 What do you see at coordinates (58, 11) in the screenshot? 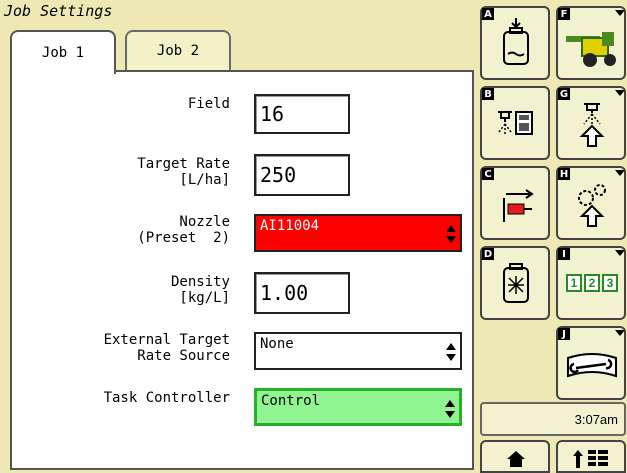
I see `page-title: Job Settings` at bounding box center [58, 11].